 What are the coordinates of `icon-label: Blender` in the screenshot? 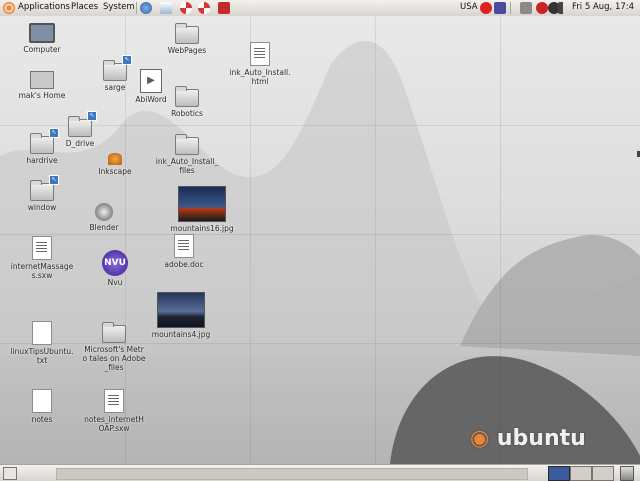 It's located at (104, 227).